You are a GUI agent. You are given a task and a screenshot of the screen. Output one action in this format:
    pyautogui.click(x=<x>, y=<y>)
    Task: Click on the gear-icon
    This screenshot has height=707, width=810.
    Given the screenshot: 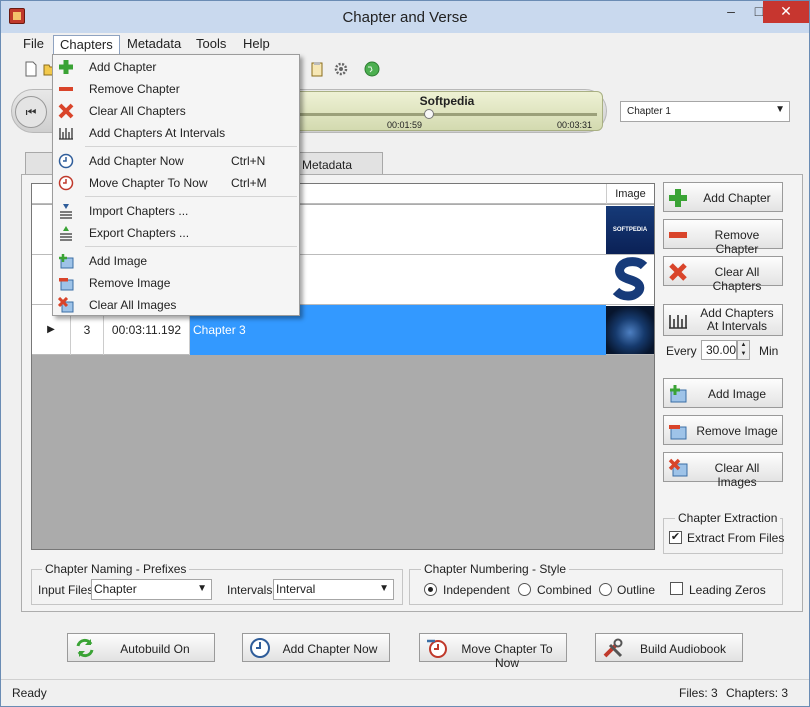 What is the action you would take?
    pyautogui.click(x=341, y=69)
    